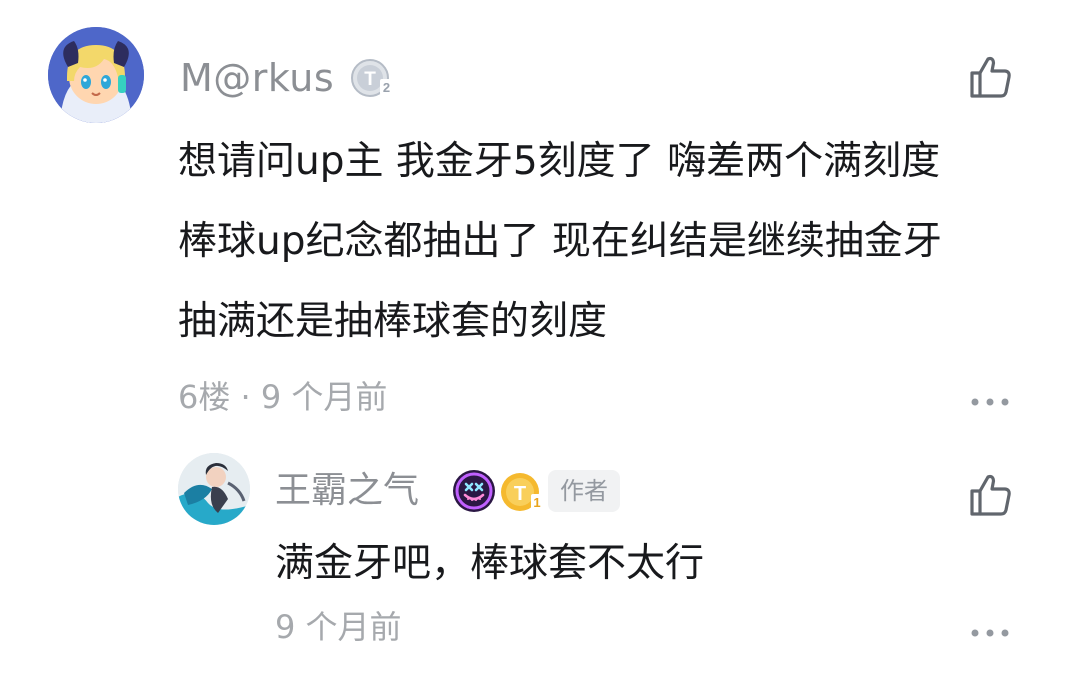 The height and width of the screenshot is (688, 1080). I want to click on reply-meta: 9 个月前, so click(338, 627).